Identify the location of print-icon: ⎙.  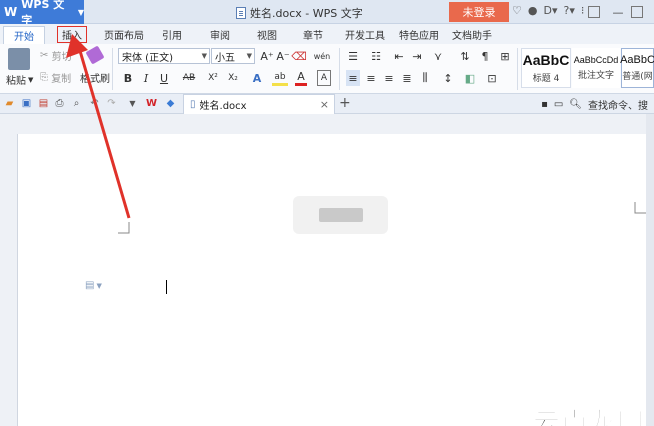
(59, 103).